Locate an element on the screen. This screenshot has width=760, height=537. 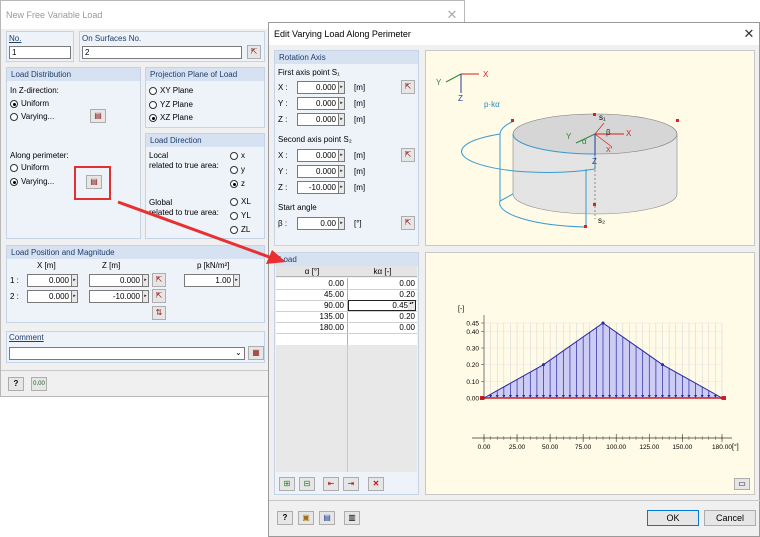
x1-spin: ▸ is located at coordinates (74, 280).